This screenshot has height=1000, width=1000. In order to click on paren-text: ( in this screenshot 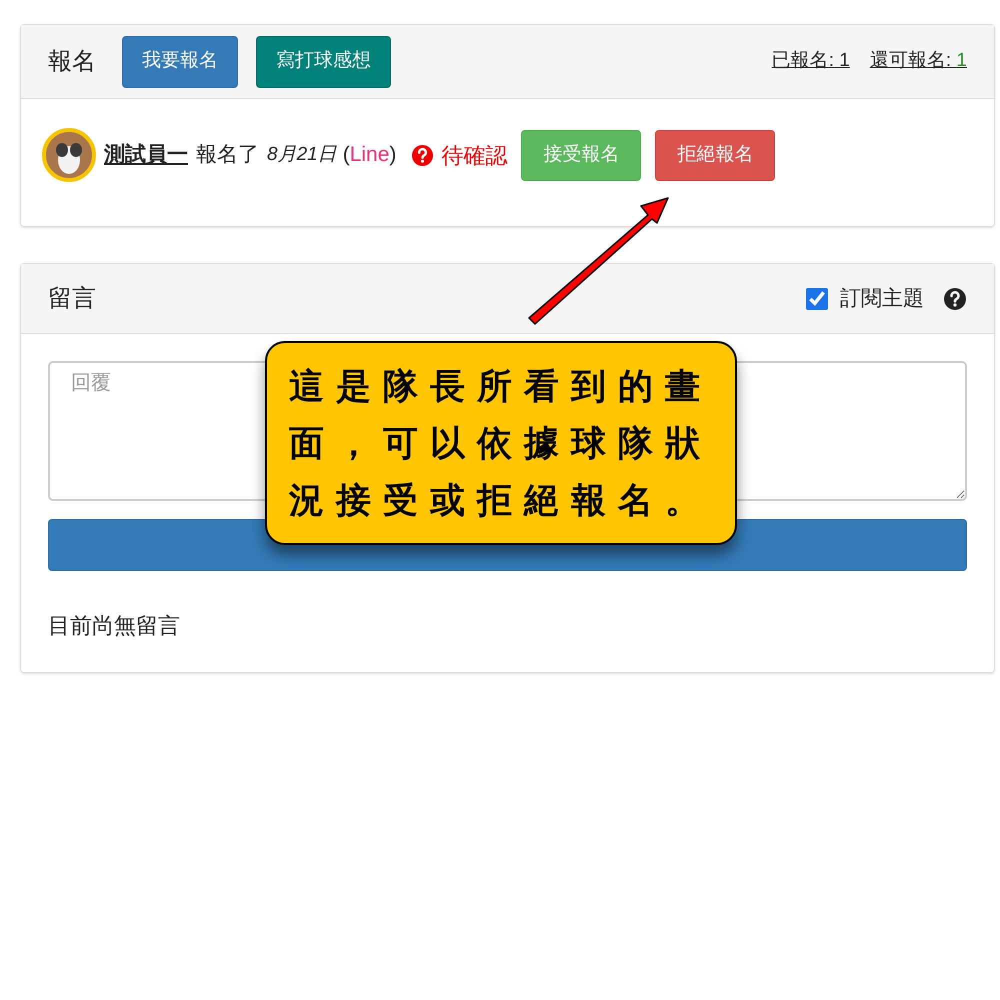, I will do `click(346, 155)`.